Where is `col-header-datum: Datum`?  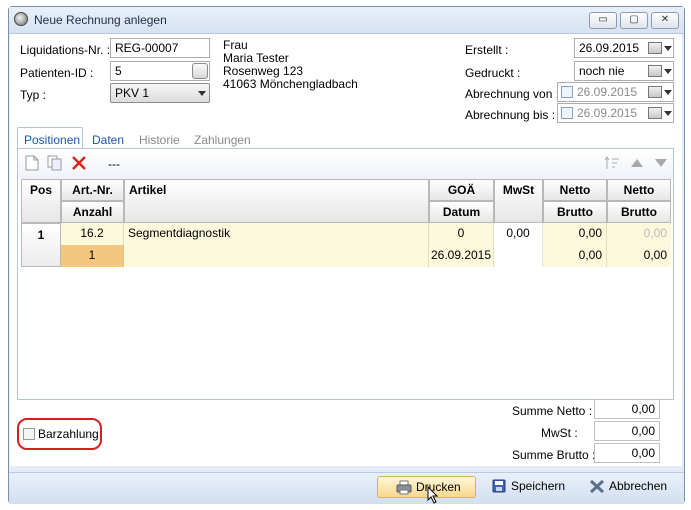 col-header-datum: Datum is located at coordinates (461, 212).